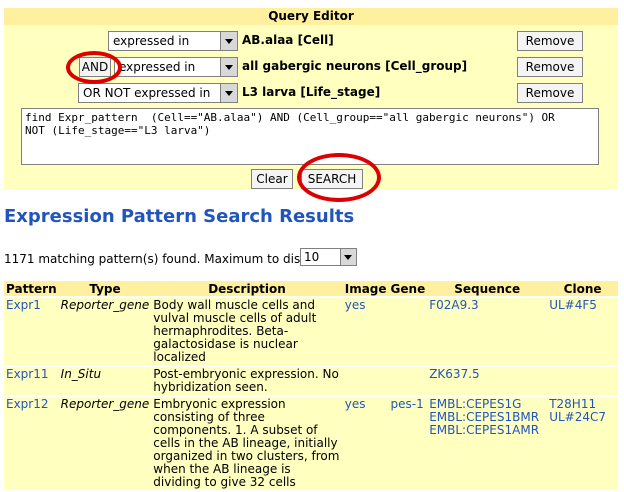 The image size is (624, 492). I want to click on query-target-3: L3 larva [Life_stage], so click(311, 92).